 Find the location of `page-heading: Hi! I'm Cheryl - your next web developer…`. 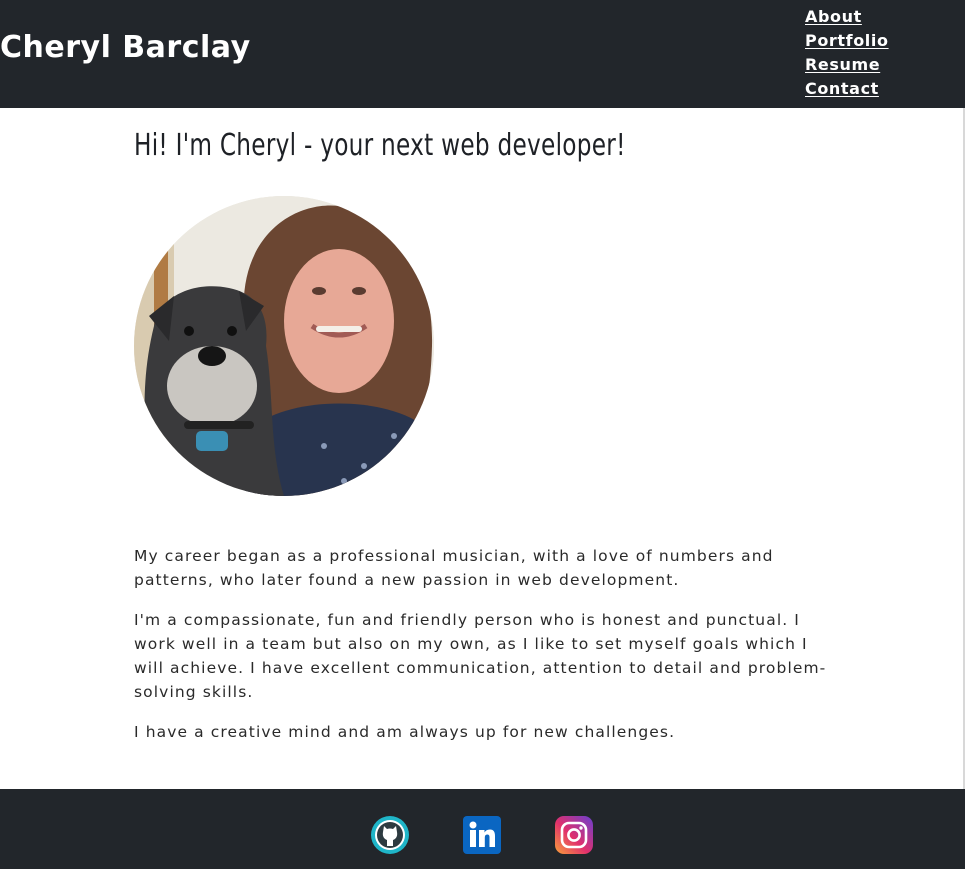

page-heading: Hi! I'm Cheryl - your next web developer… is located at coordinates (380, 145).